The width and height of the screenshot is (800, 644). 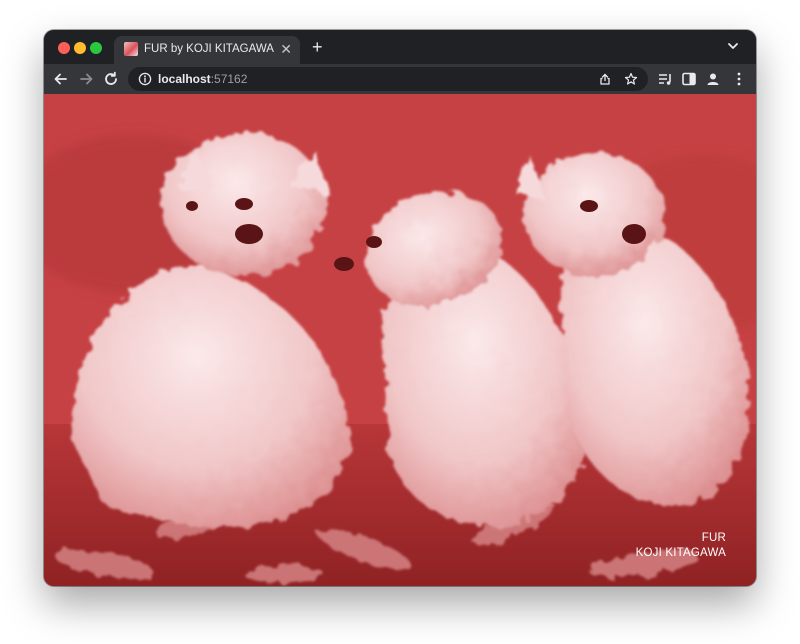 I want to click on tab-title: FUR by KOJI KITAGAWA, so click(x=209, y=49).